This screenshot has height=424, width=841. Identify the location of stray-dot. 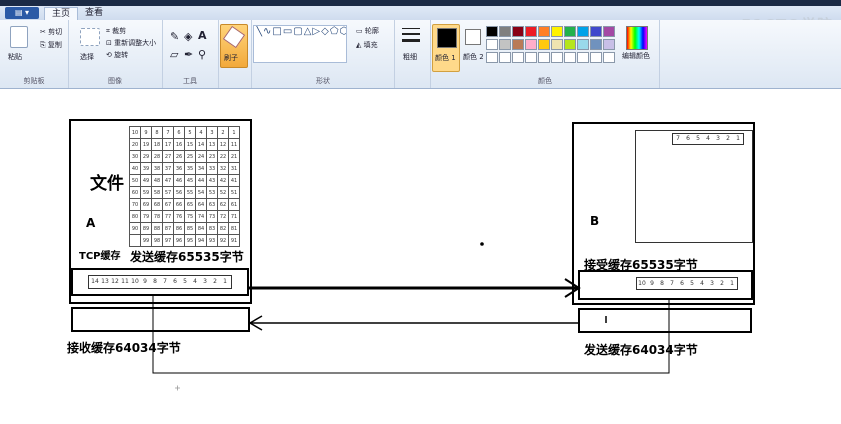
(482, 244).